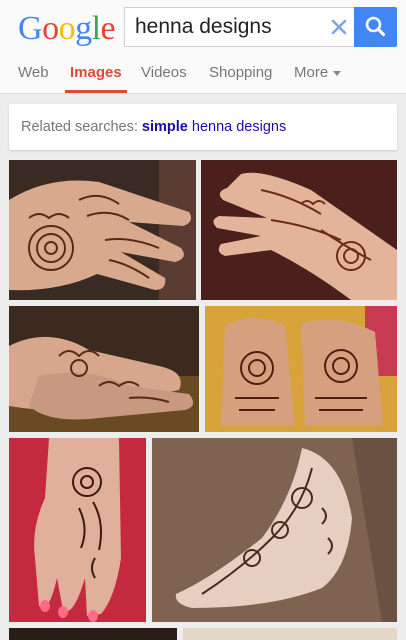  Describe the element at coordinates (239, 127) in the screenshot. I see `suggestion-text: henna designs` at that location.